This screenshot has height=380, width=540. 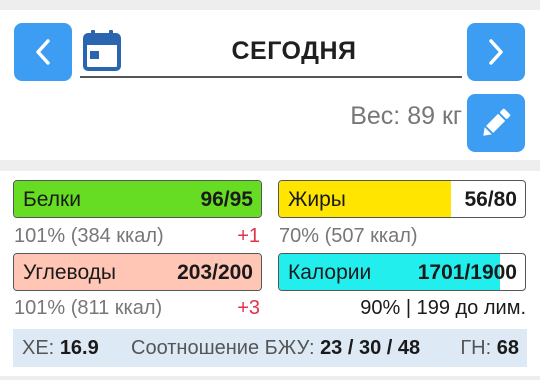 What do you see at coordinates (223, 348) in the screenshot?
I see `bju-ratio-label: Соотношение БЖУ:` at bounding box center [223, 348].